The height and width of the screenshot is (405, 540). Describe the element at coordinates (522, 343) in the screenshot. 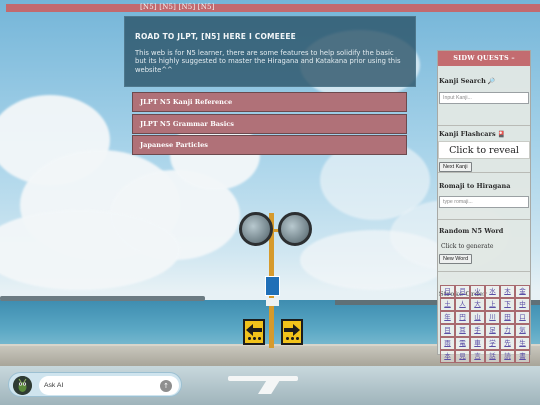

I see `stroke-order-kanji: 生` at that location.